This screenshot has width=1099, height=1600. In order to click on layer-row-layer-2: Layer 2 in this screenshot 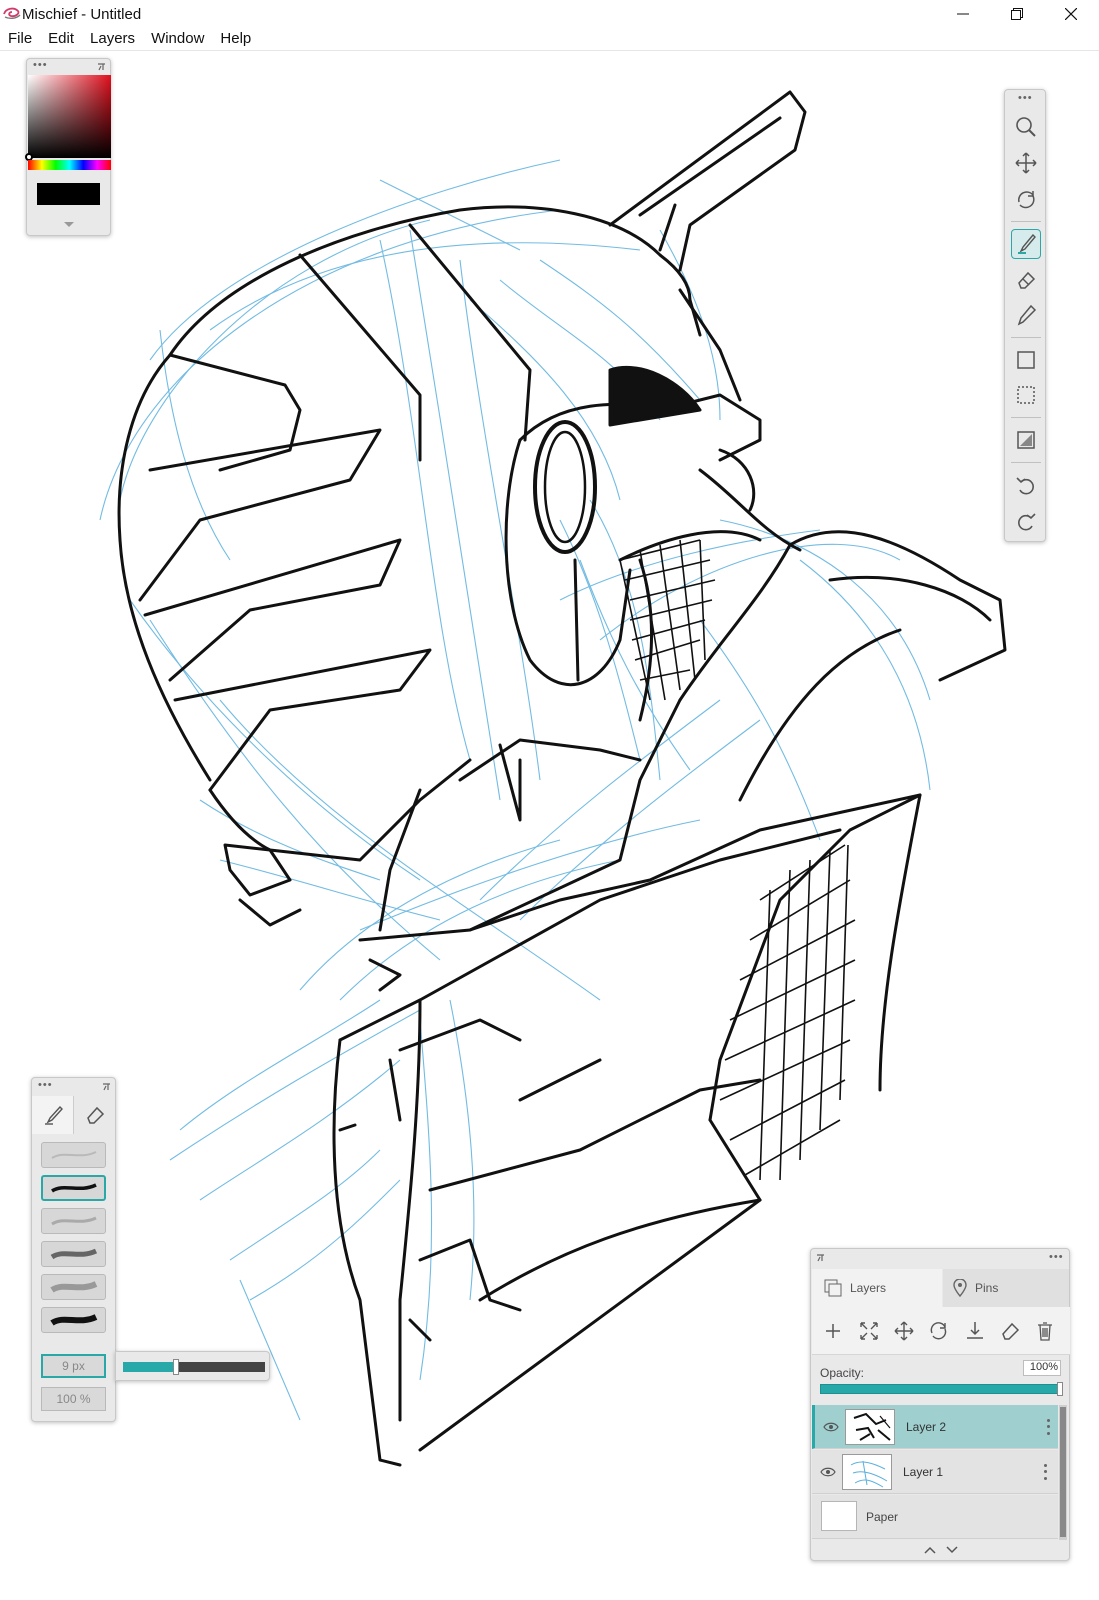, I will do `click(935, 1427)`.